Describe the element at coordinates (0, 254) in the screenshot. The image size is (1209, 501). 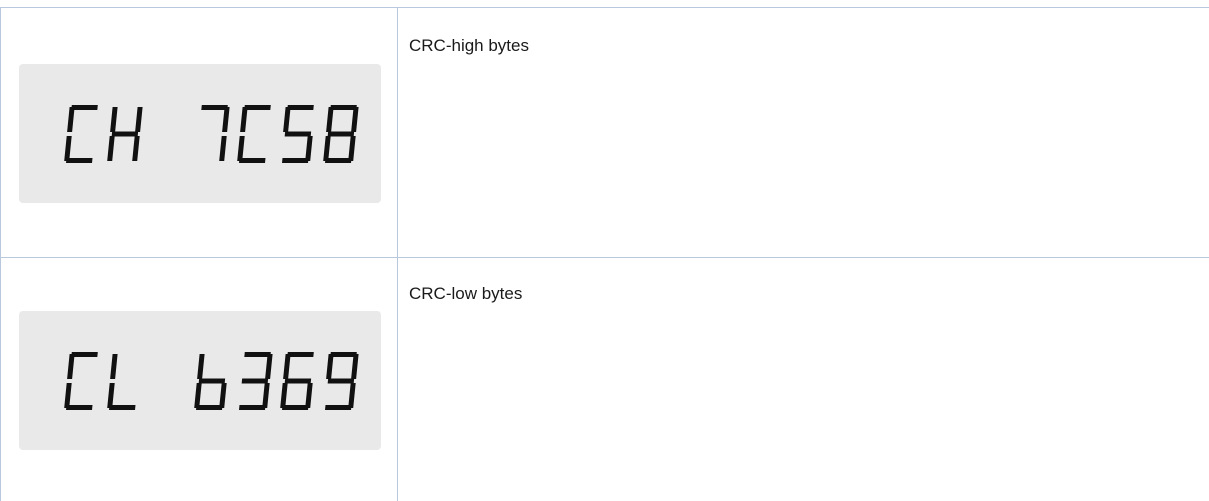
I see `table-border-left` at that location.